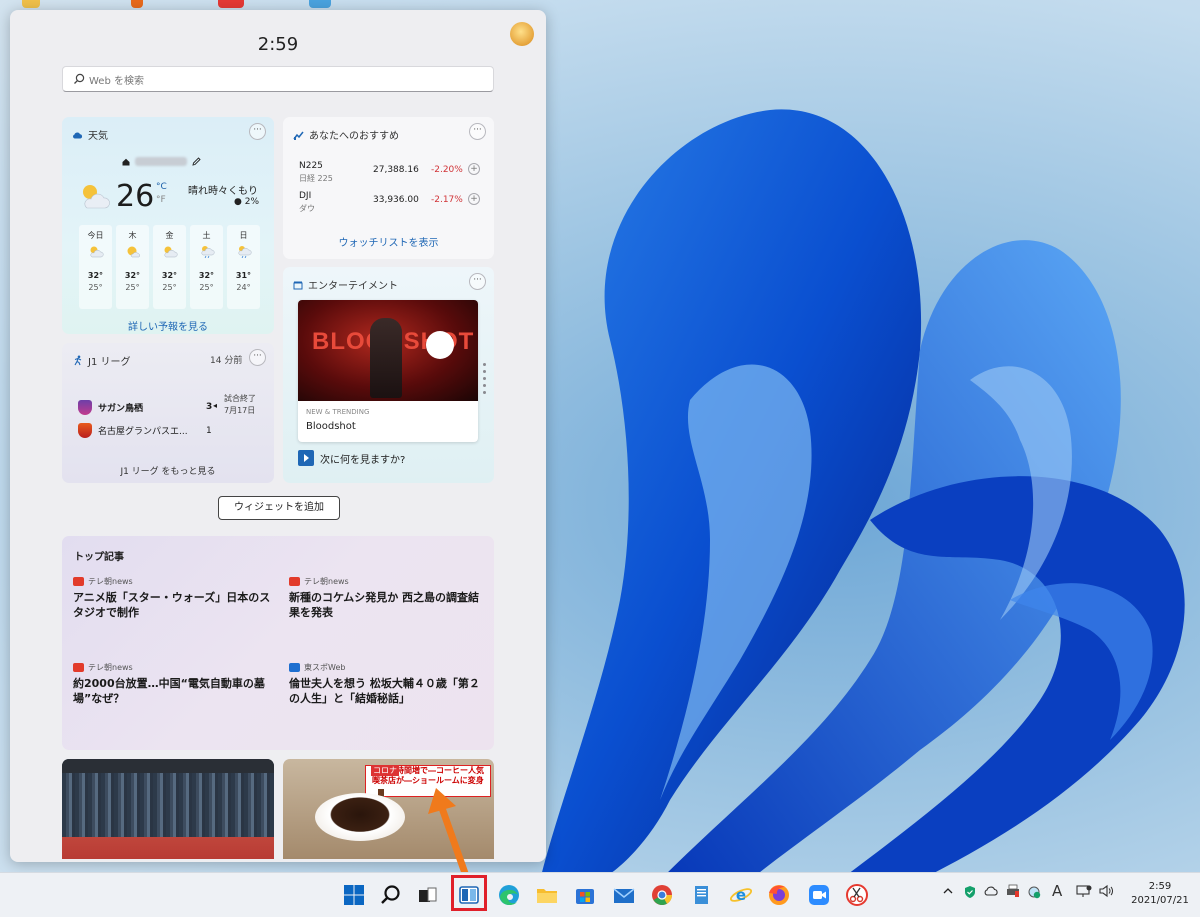  Describe the element at coordinates (278, 79) in the screenshot. I see `web-search-input: Web を検索` at that location.